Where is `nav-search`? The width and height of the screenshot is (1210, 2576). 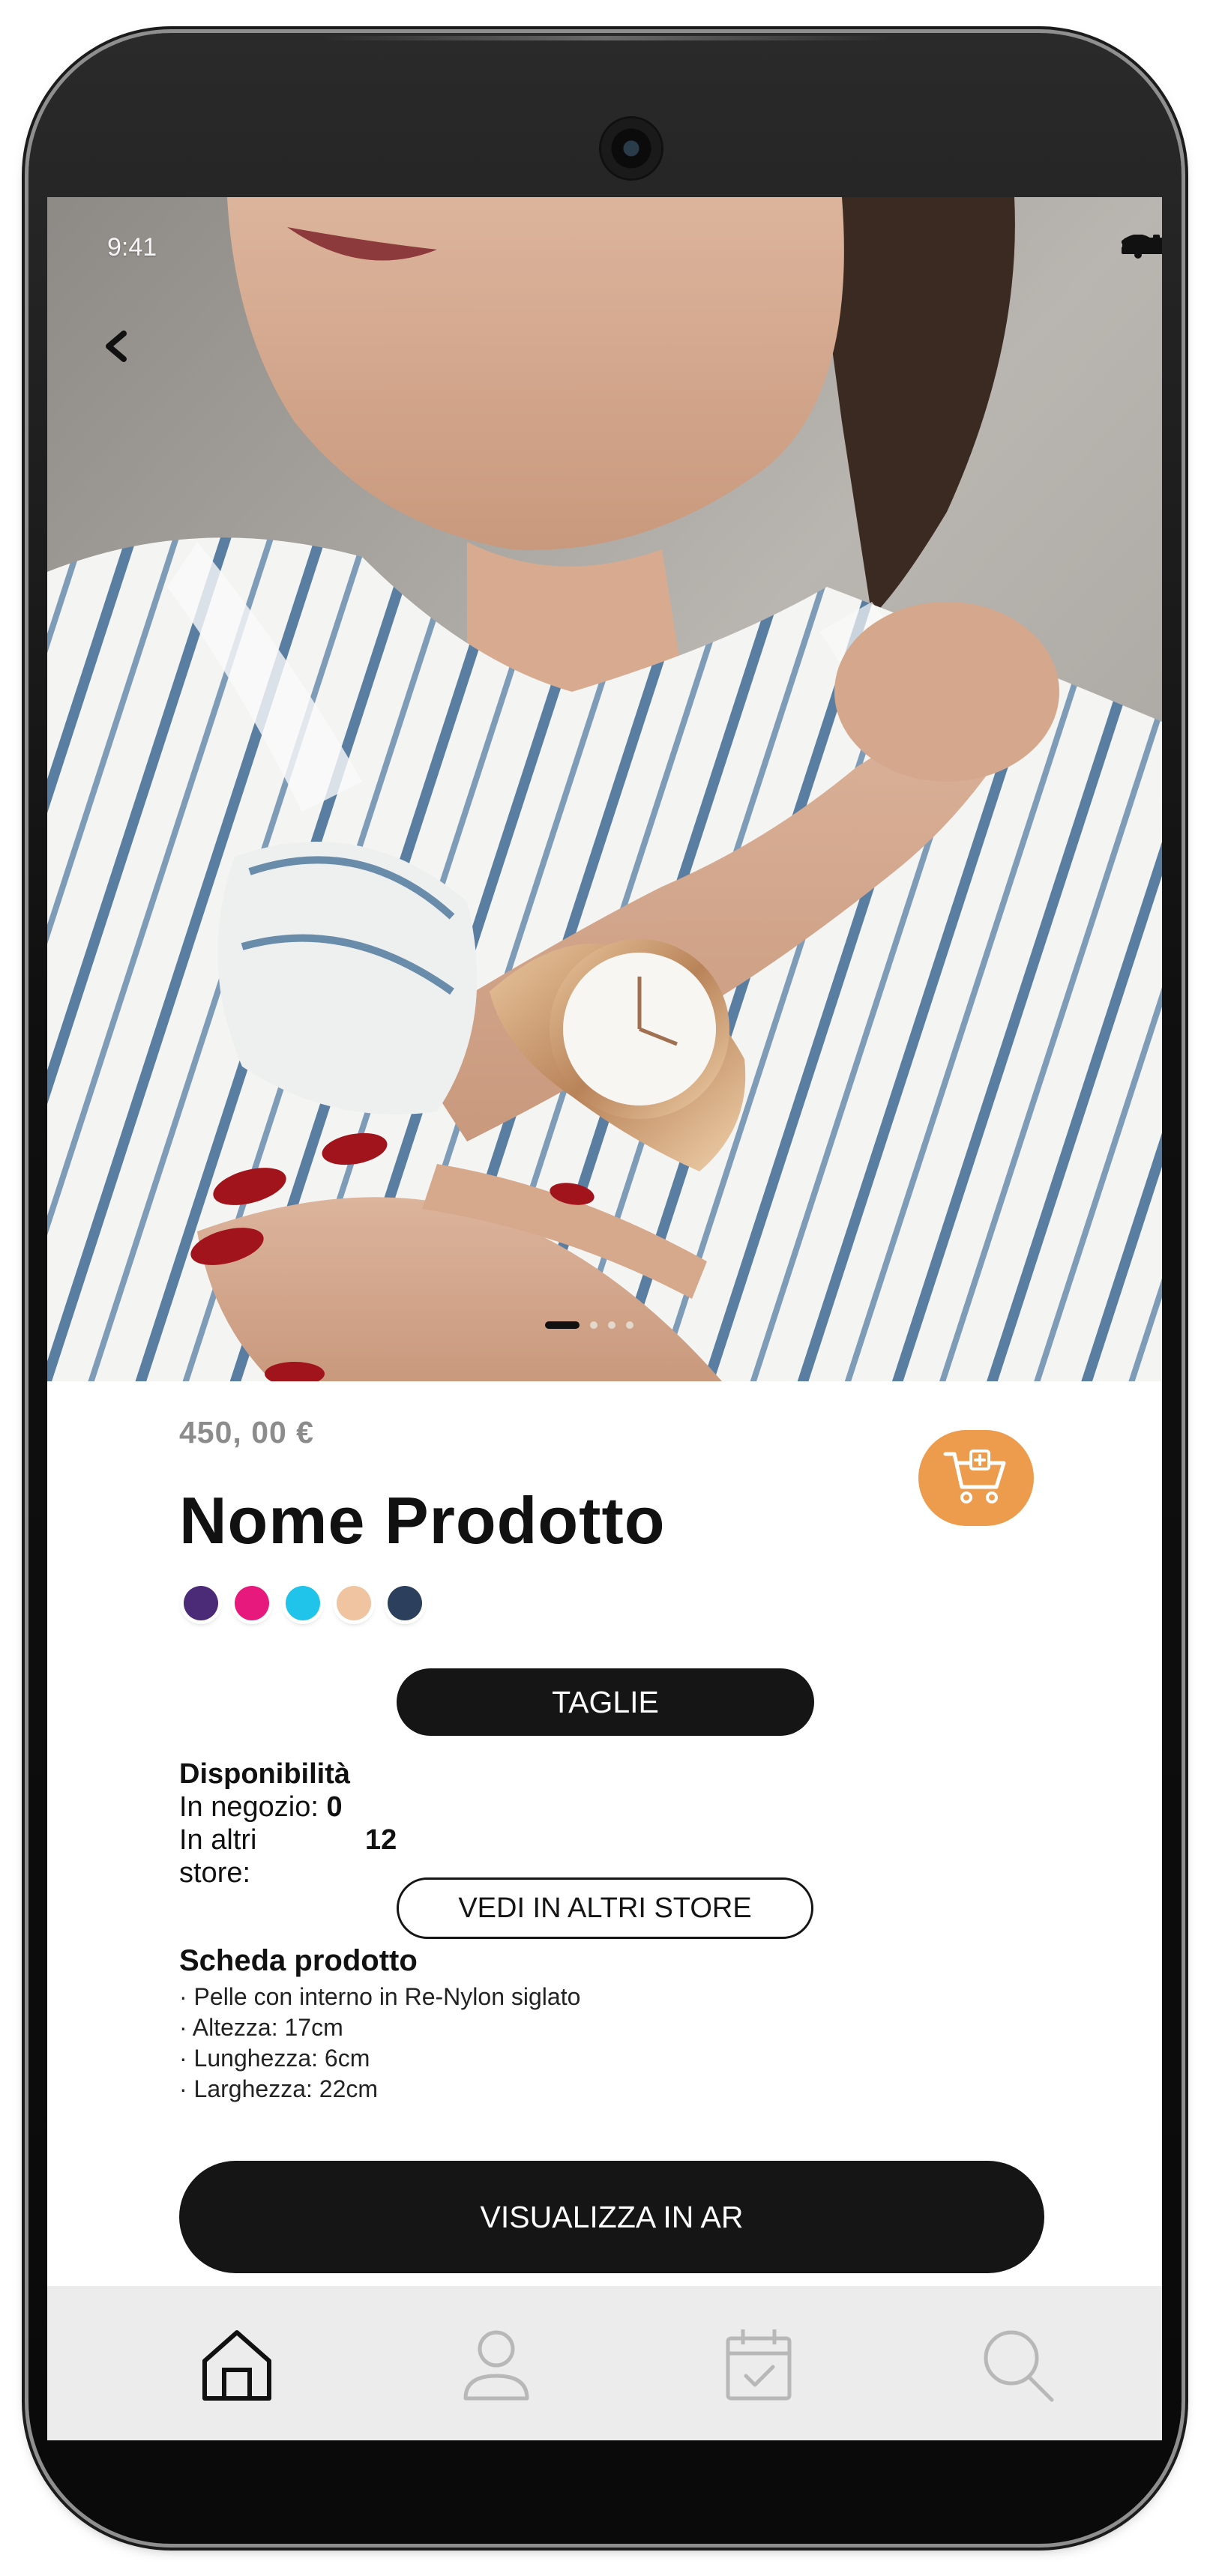 nav-search is located at coordinates (1018, 2364).